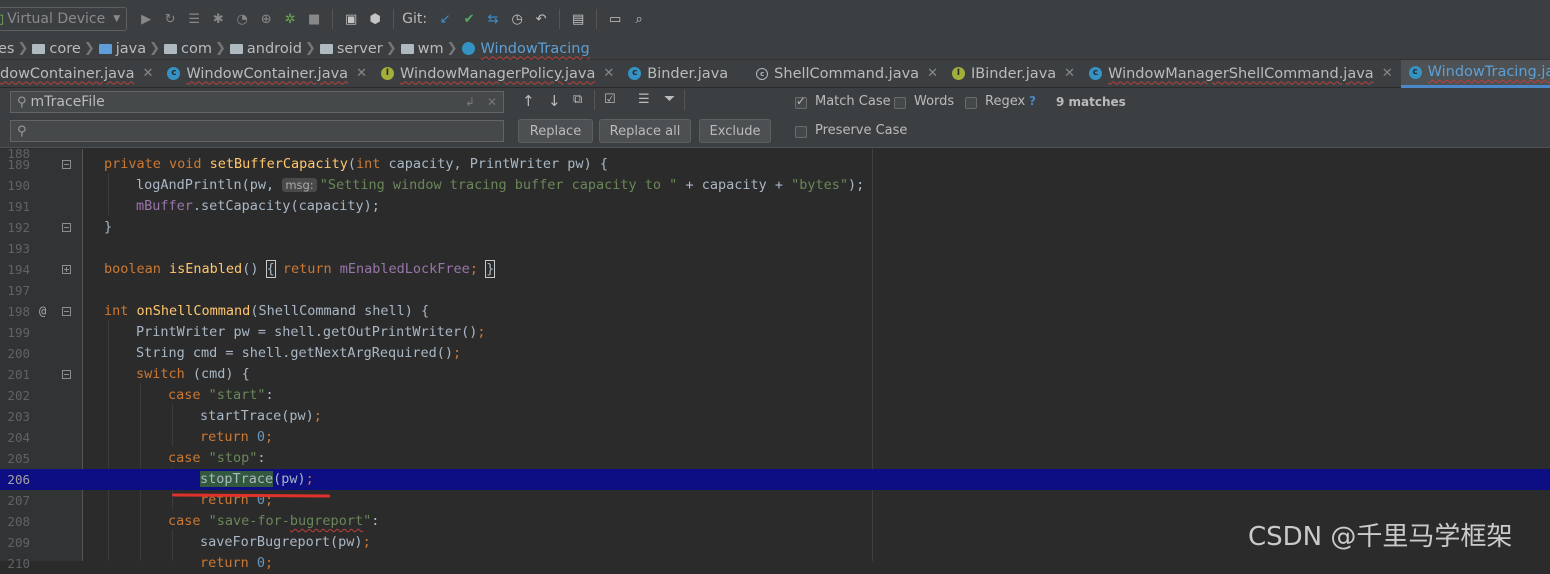  I want to click on breadcrumb-item: core ❯, so click(65, 49).